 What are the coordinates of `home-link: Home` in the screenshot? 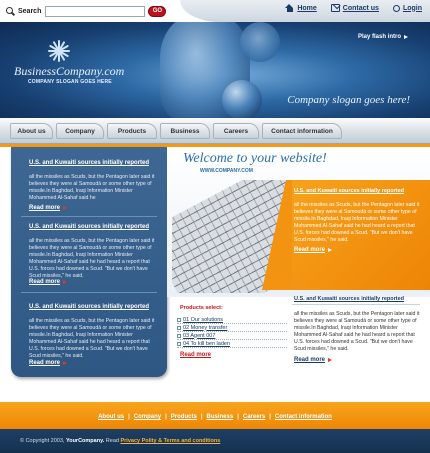 It's located at (301, 8).